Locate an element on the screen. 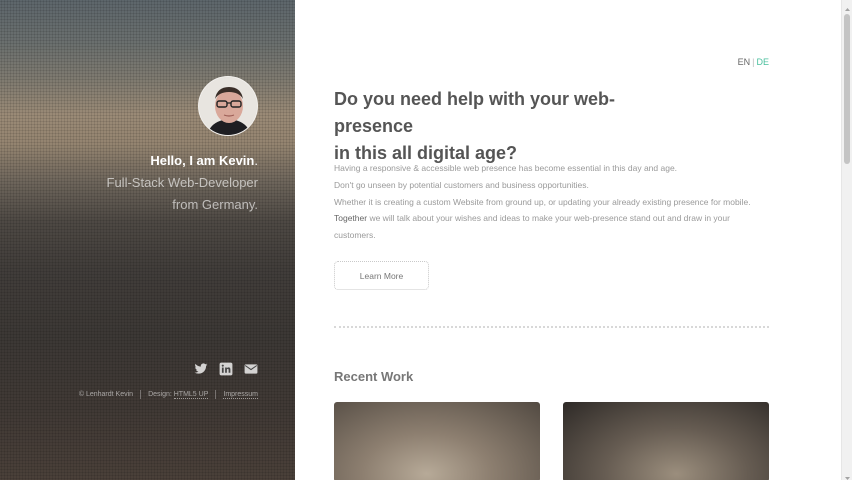 Image resolution: width=852 pixels, height=480 pixels. together-strong: Together is located at coordinates (351, 218).